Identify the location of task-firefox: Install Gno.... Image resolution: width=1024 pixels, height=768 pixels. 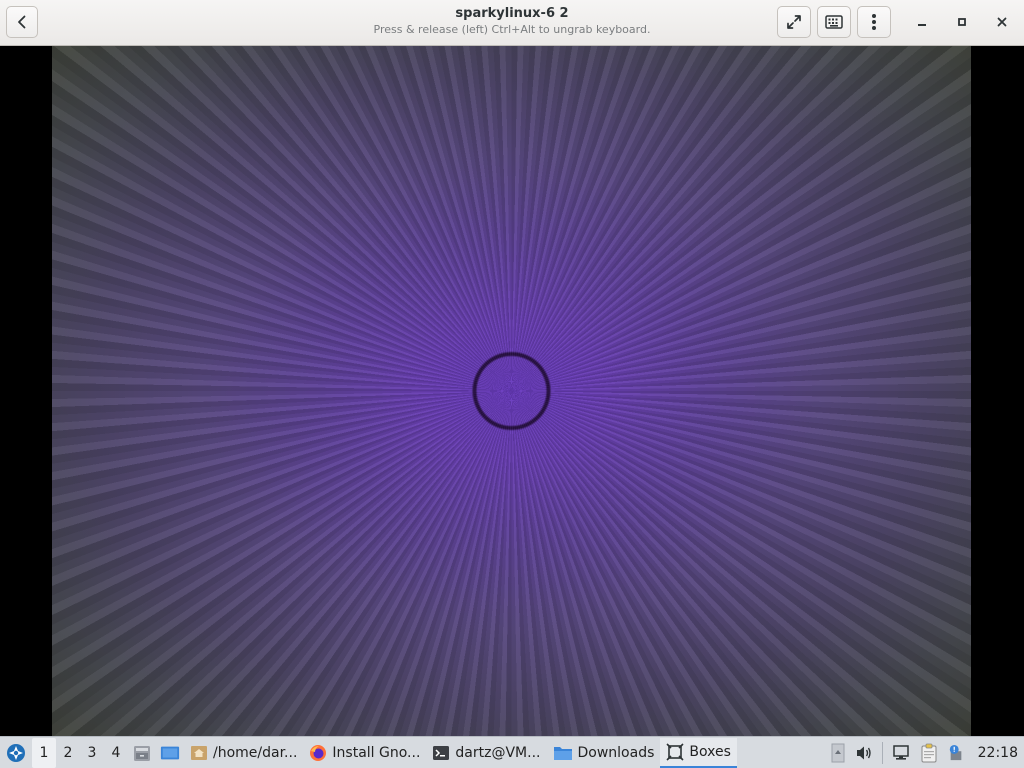
(364, 753).